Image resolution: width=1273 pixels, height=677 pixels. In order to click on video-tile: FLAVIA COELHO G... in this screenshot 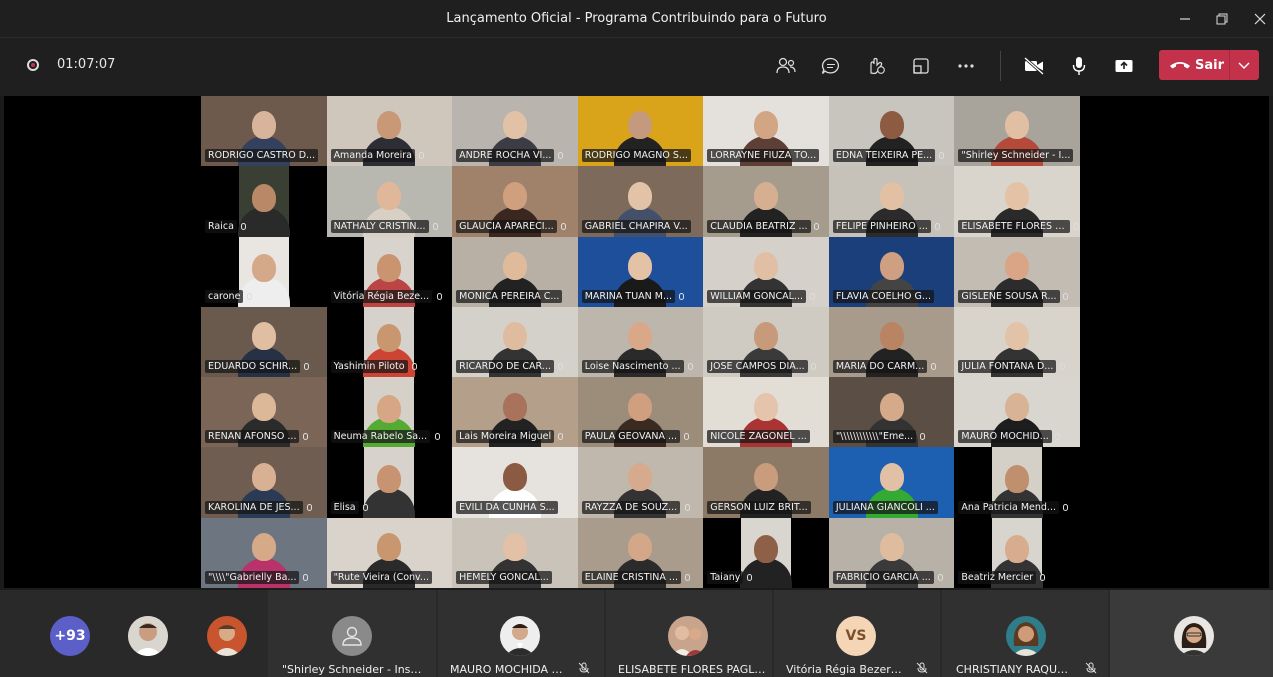, I will do `click(891, 271)`.